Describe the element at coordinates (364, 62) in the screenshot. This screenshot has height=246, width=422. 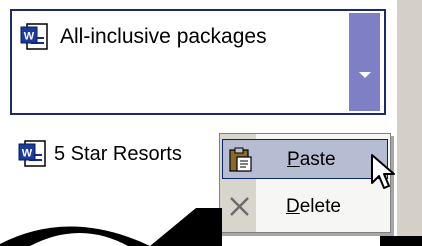
I see `item-dropdown-button` at that location.